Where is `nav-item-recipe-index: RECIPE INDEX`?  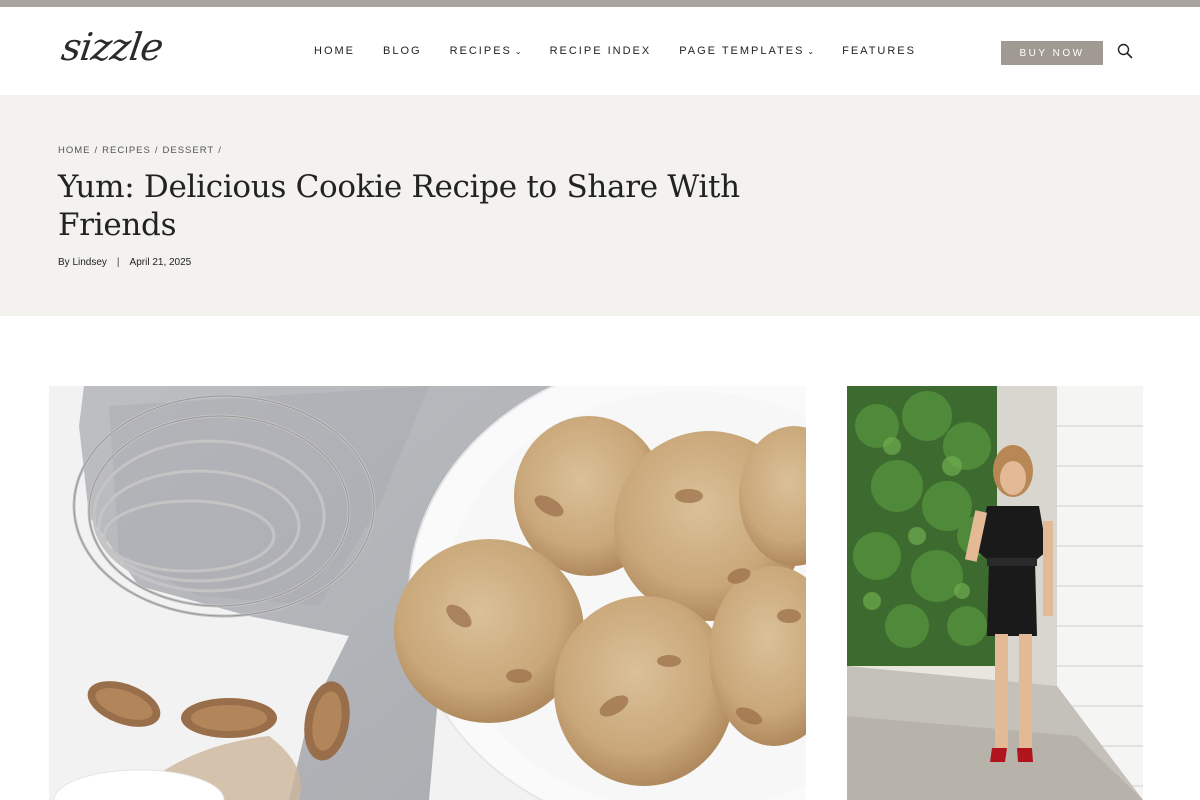
nav-item-recipe-index: RECIPE INDEX is located at coordinates (601, 51).